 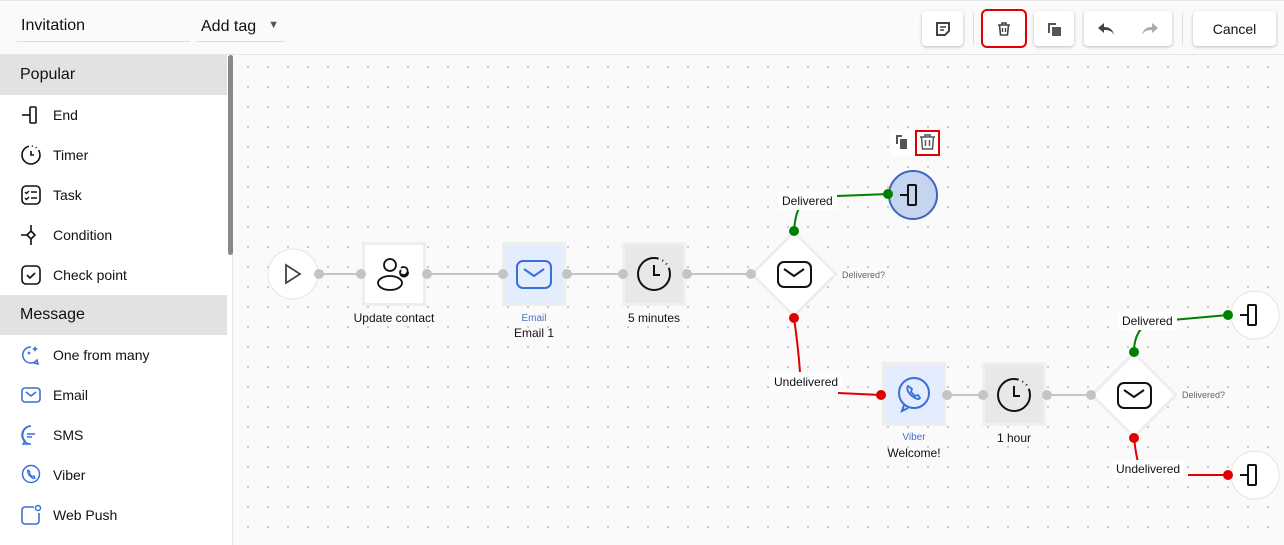 I want to click on chevron-down-icon: ▼, so click(x=273, y=25).